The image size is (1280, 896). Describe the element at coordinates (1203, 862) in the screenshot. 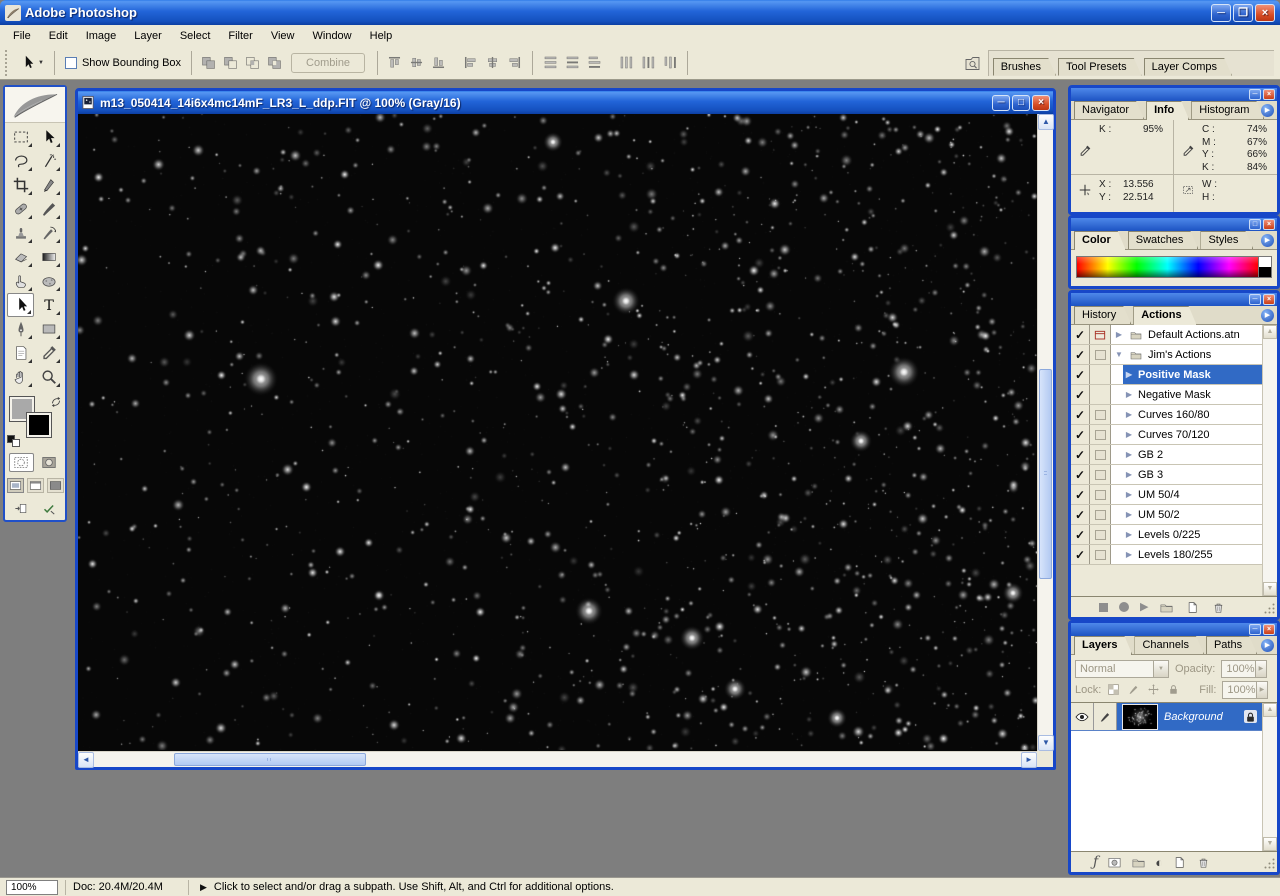

I see `delete-layer-button` at that location.